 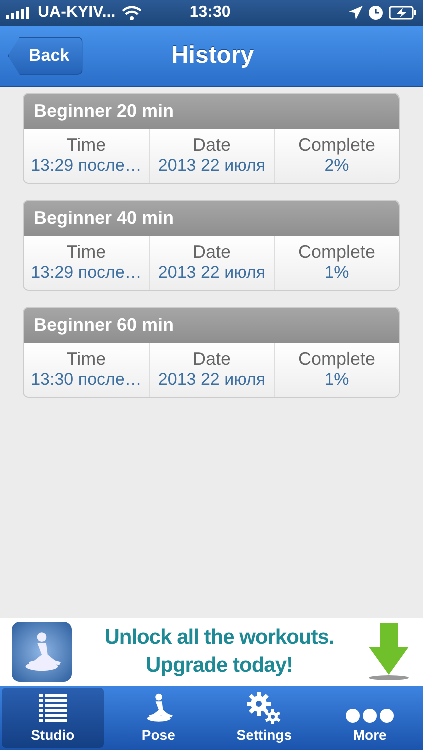 I want to click on screen-title: History, so click(x=213, y=56).